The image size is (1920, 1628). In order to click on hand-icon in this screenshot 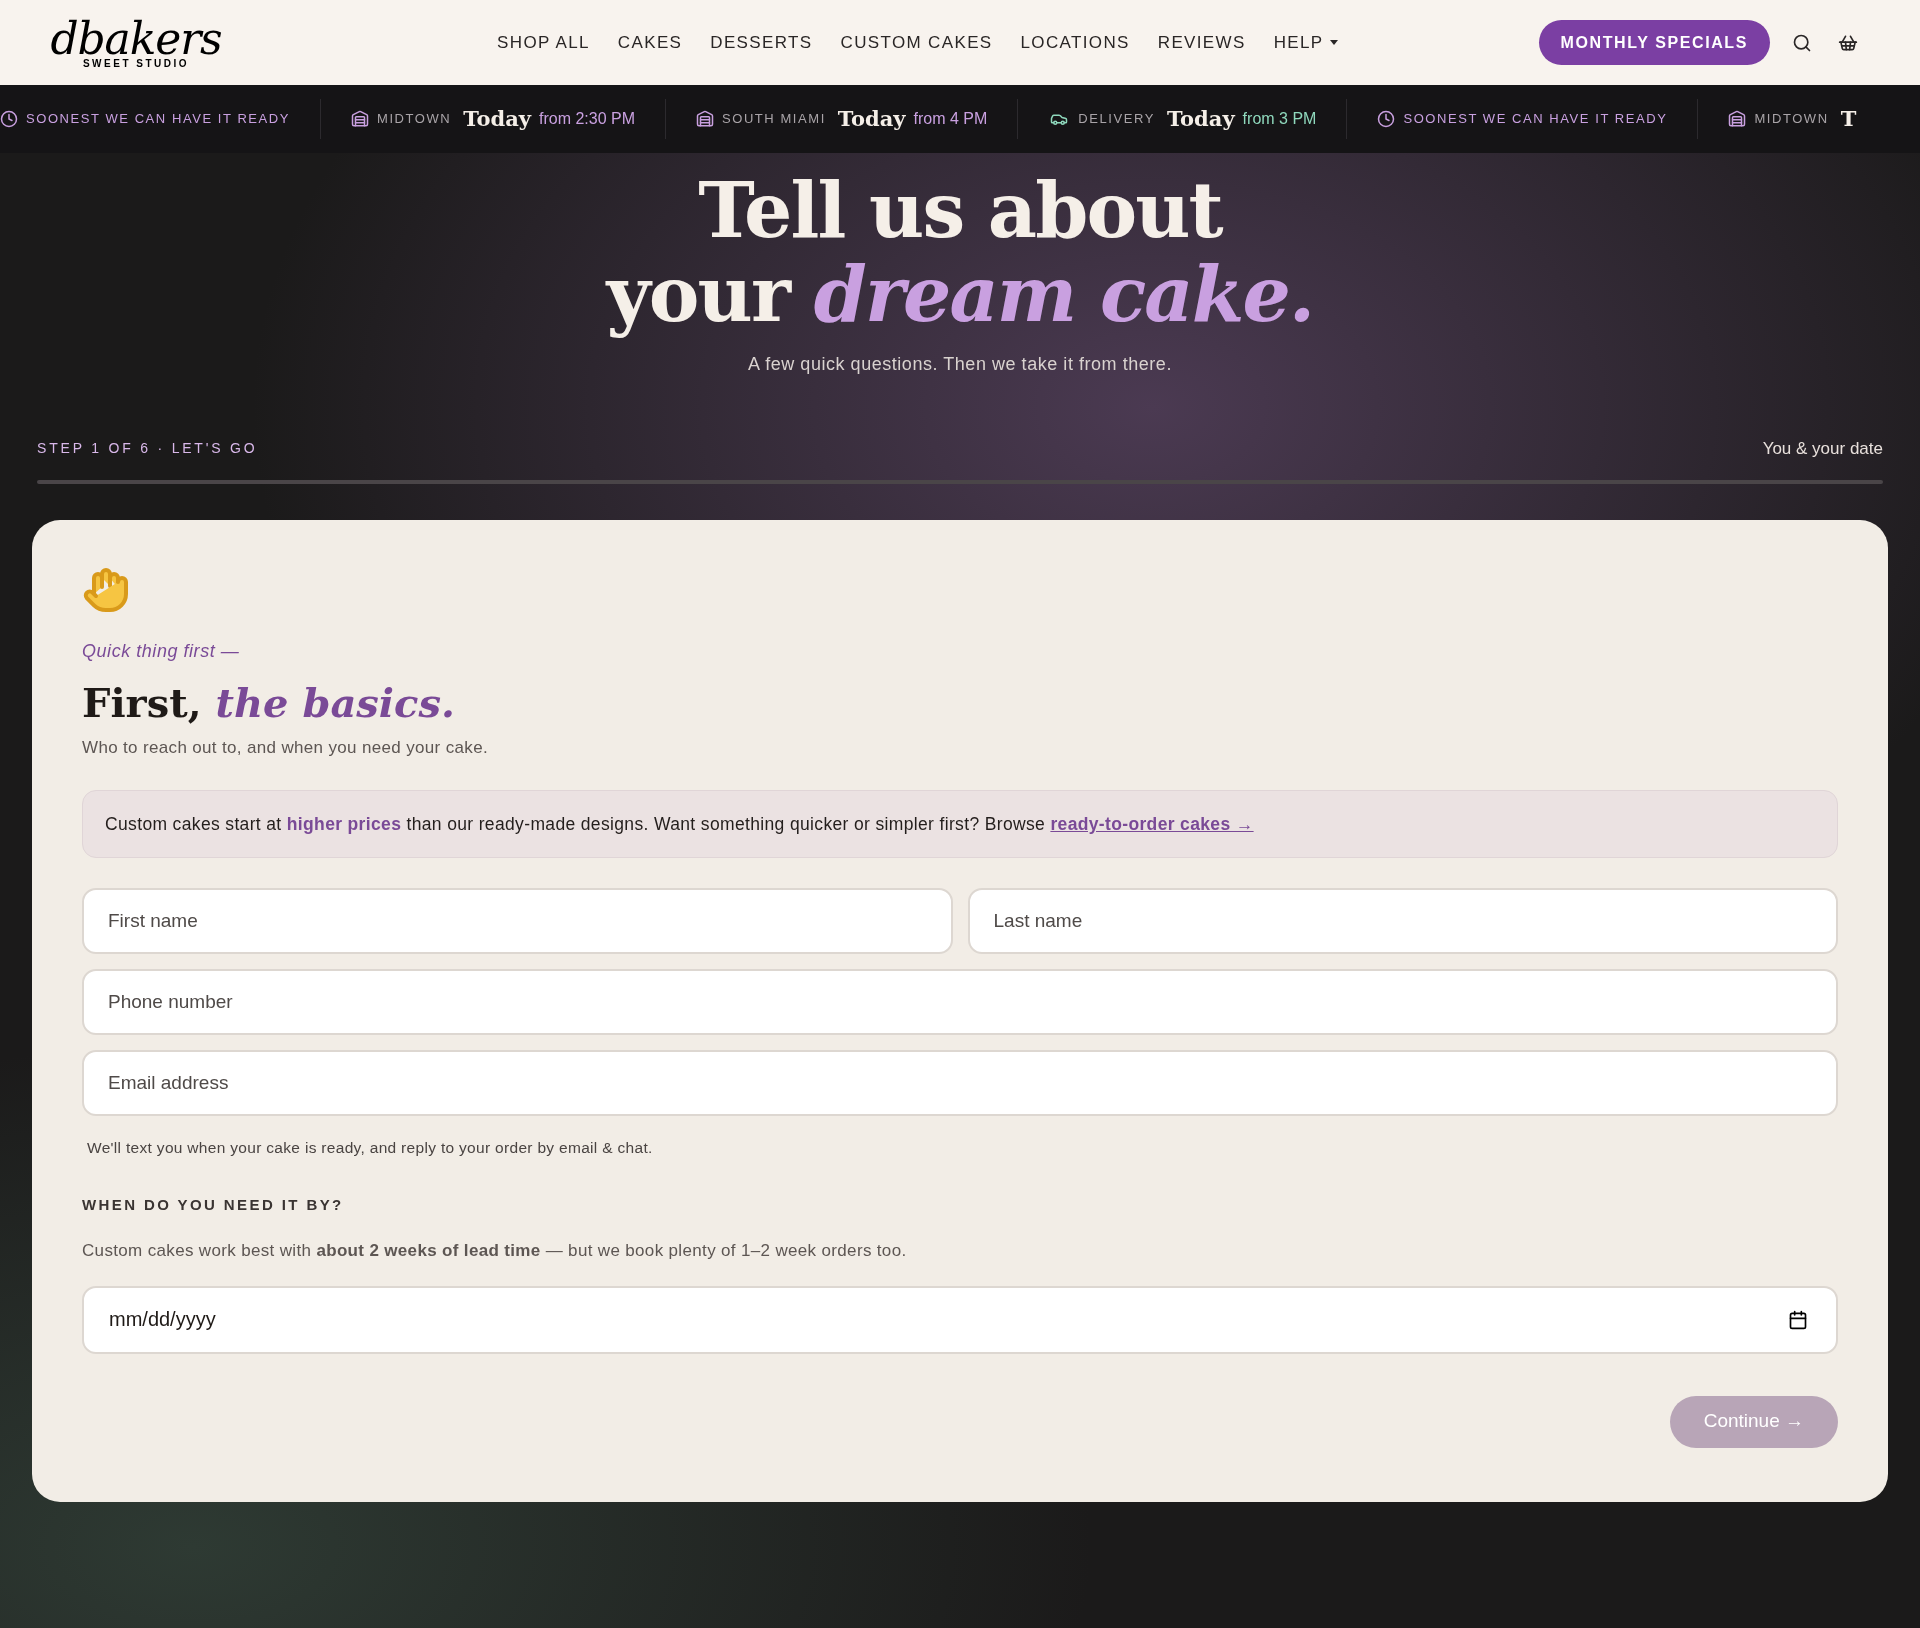, I will do `click(106, 589)`.